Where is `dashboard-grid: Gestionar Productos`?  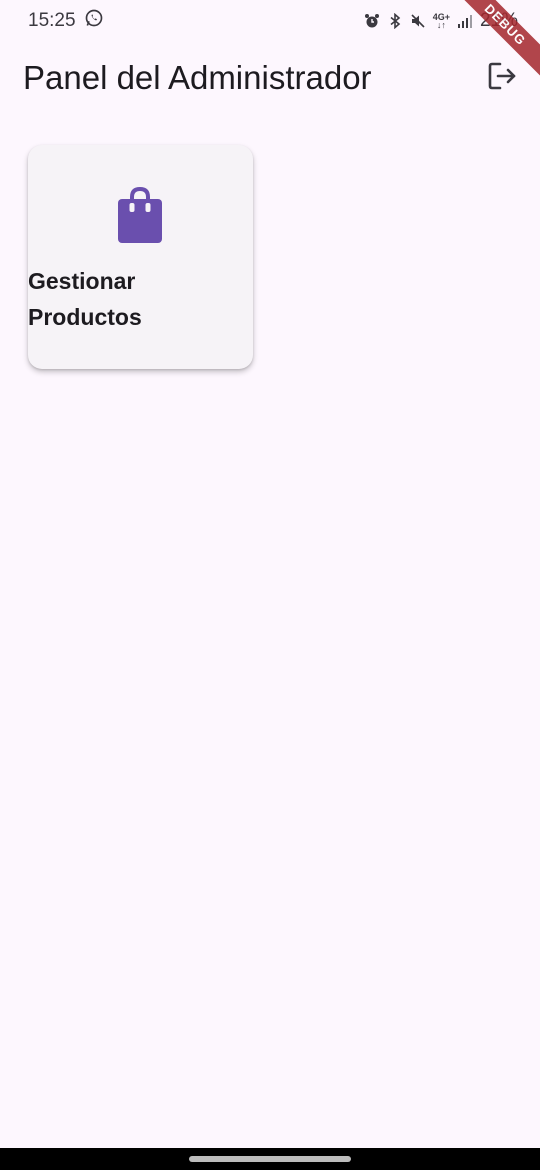 dashboard-grid: Gestionar Productos is located at coordinates (140, 257).